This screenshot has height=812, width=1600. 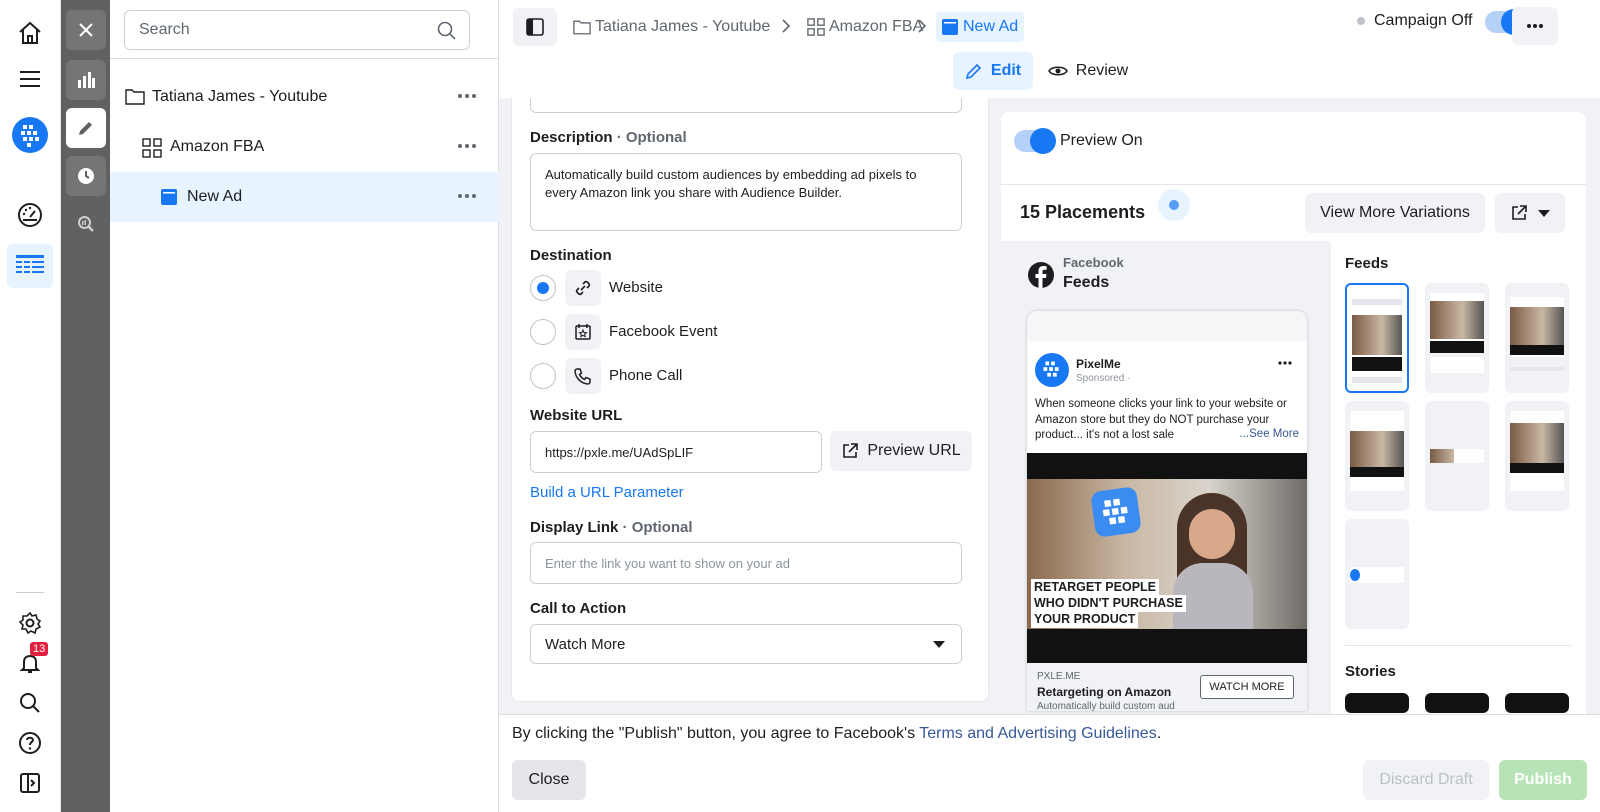 I want to click on help-icon, so click(x=30, y=743).